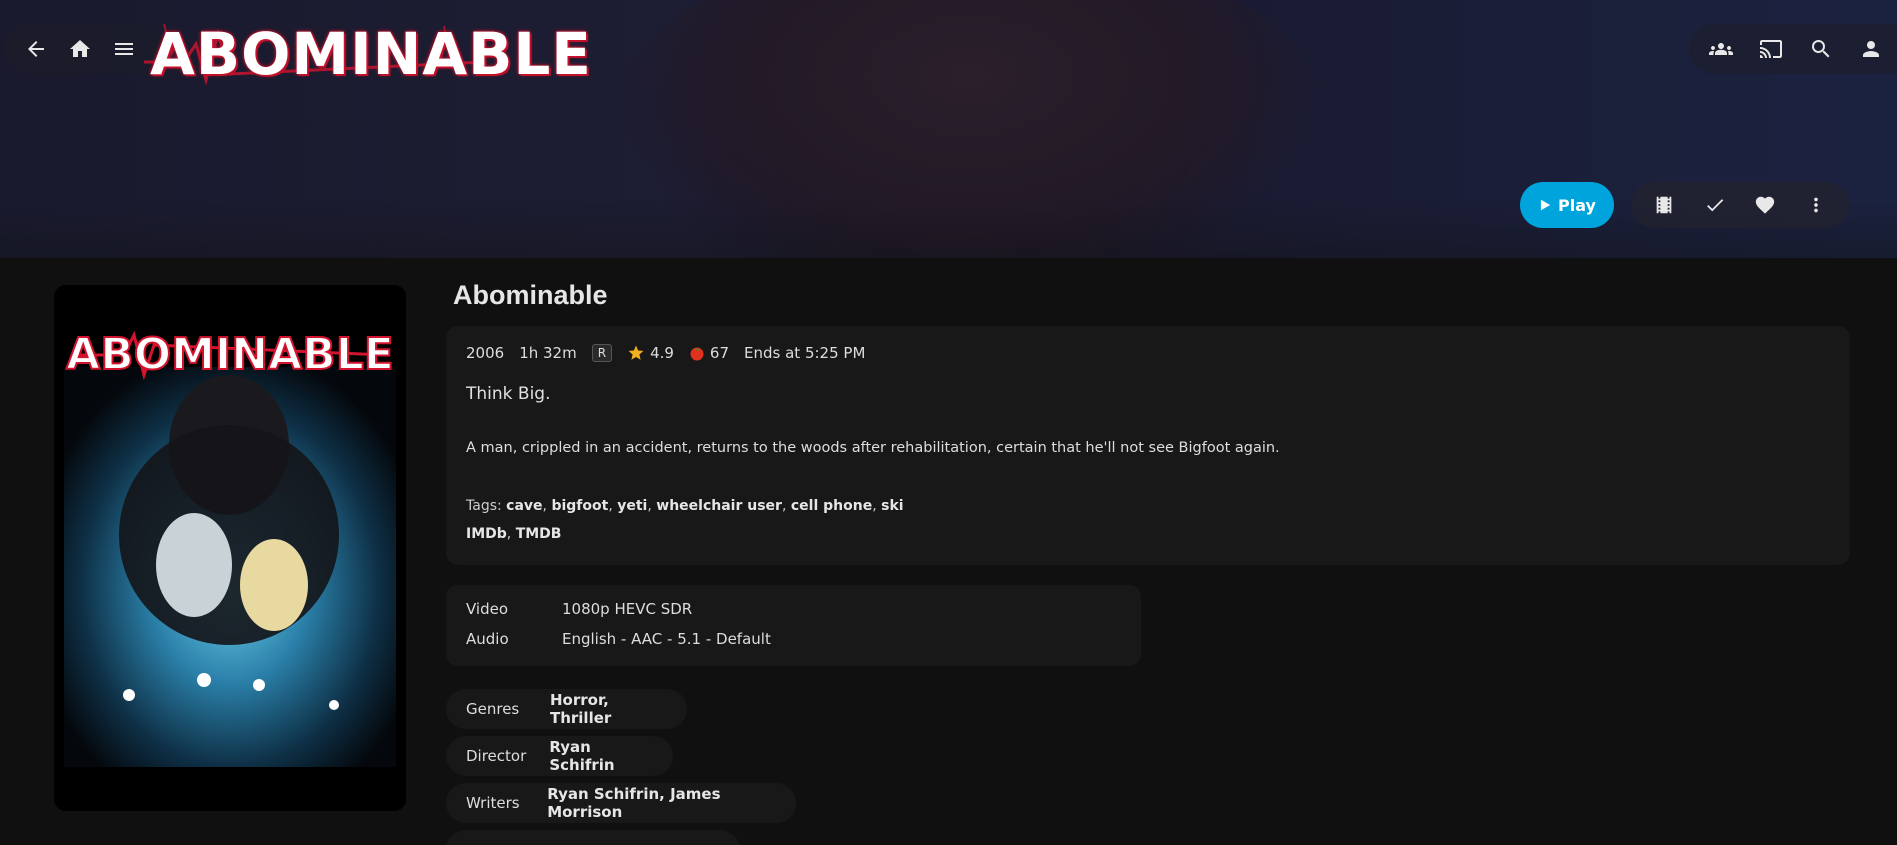 The width and height of the screenshot is (1897, 845). I want to click on poster-title: ABOMINABLE, so click(230, 354).